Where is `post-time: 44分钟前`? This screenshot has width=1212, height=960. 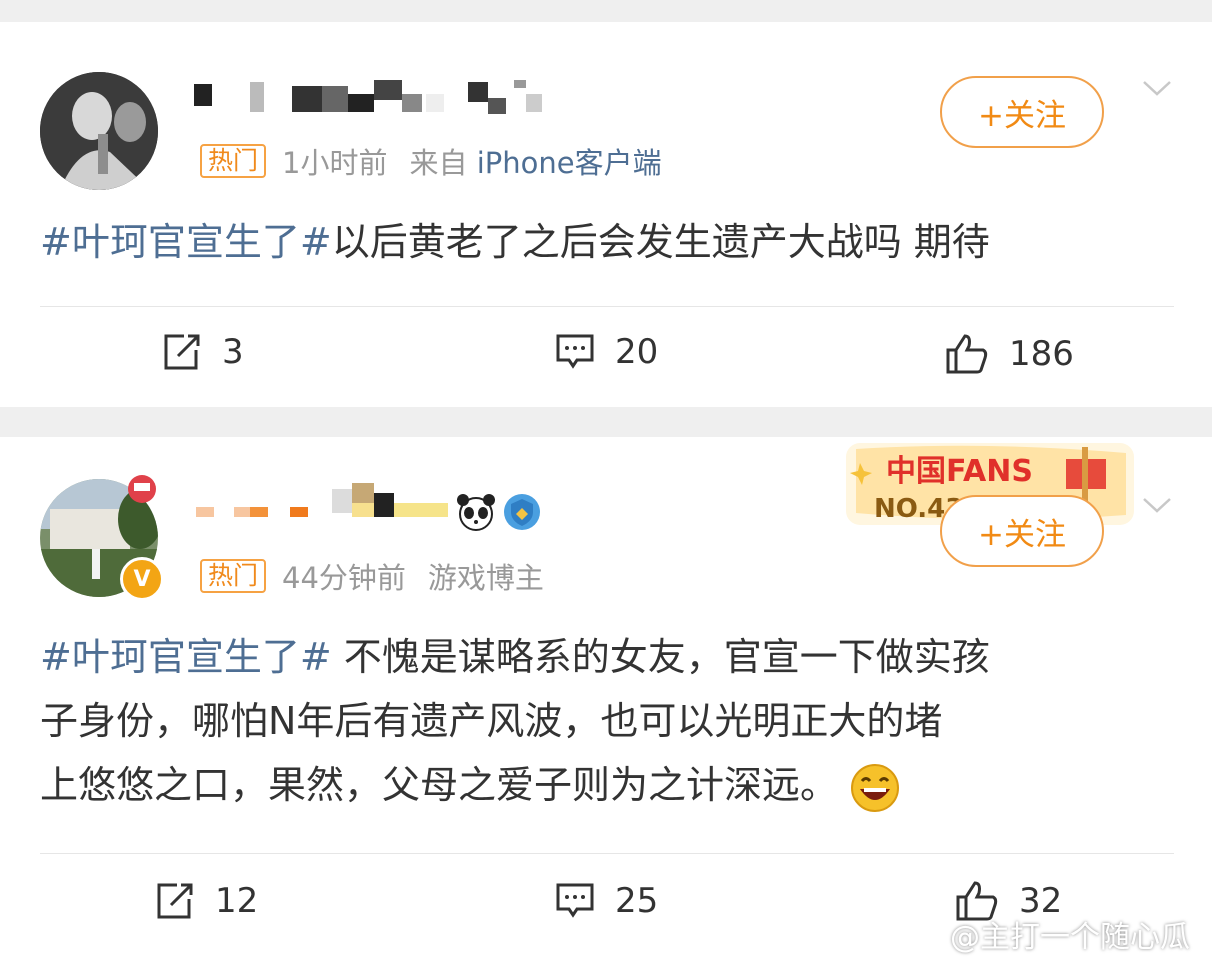
post-time: 44分钟前 is located at coordinates (344, 578).